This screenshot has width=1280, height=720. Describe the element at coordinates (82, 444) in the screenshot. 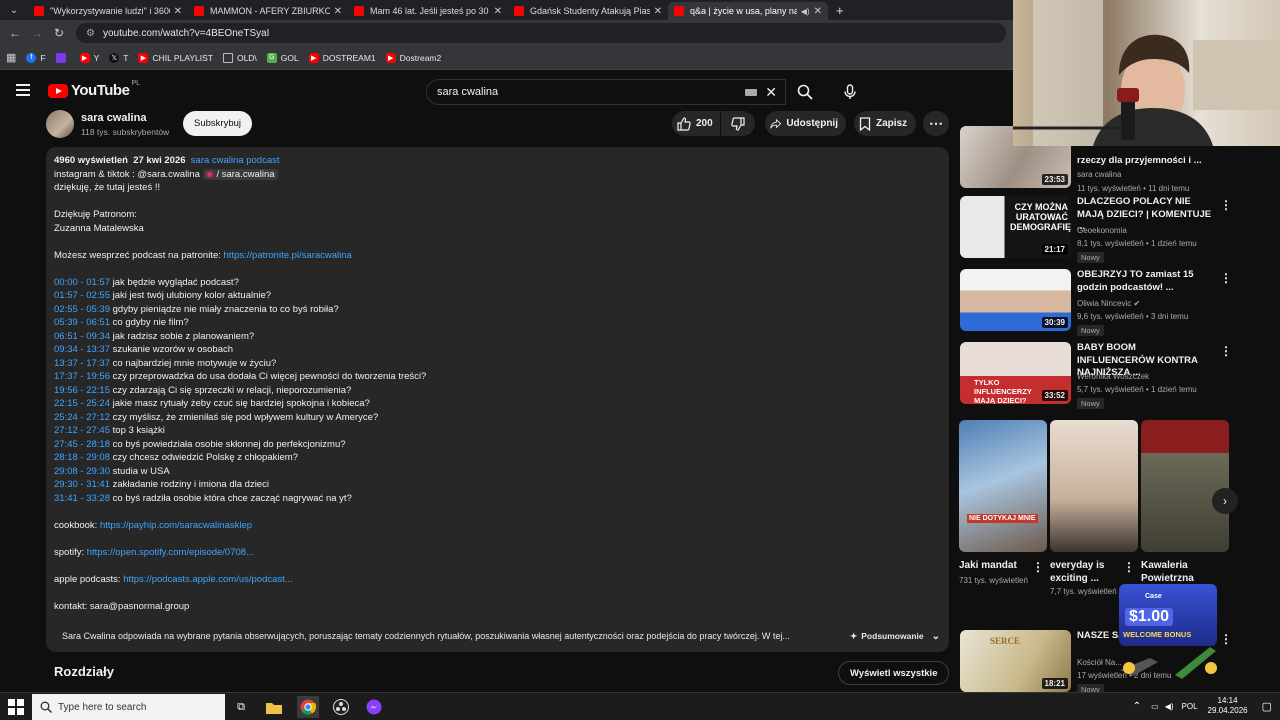

I see `chapter-timestamp-link: 27:45 - 28:18` at that location.